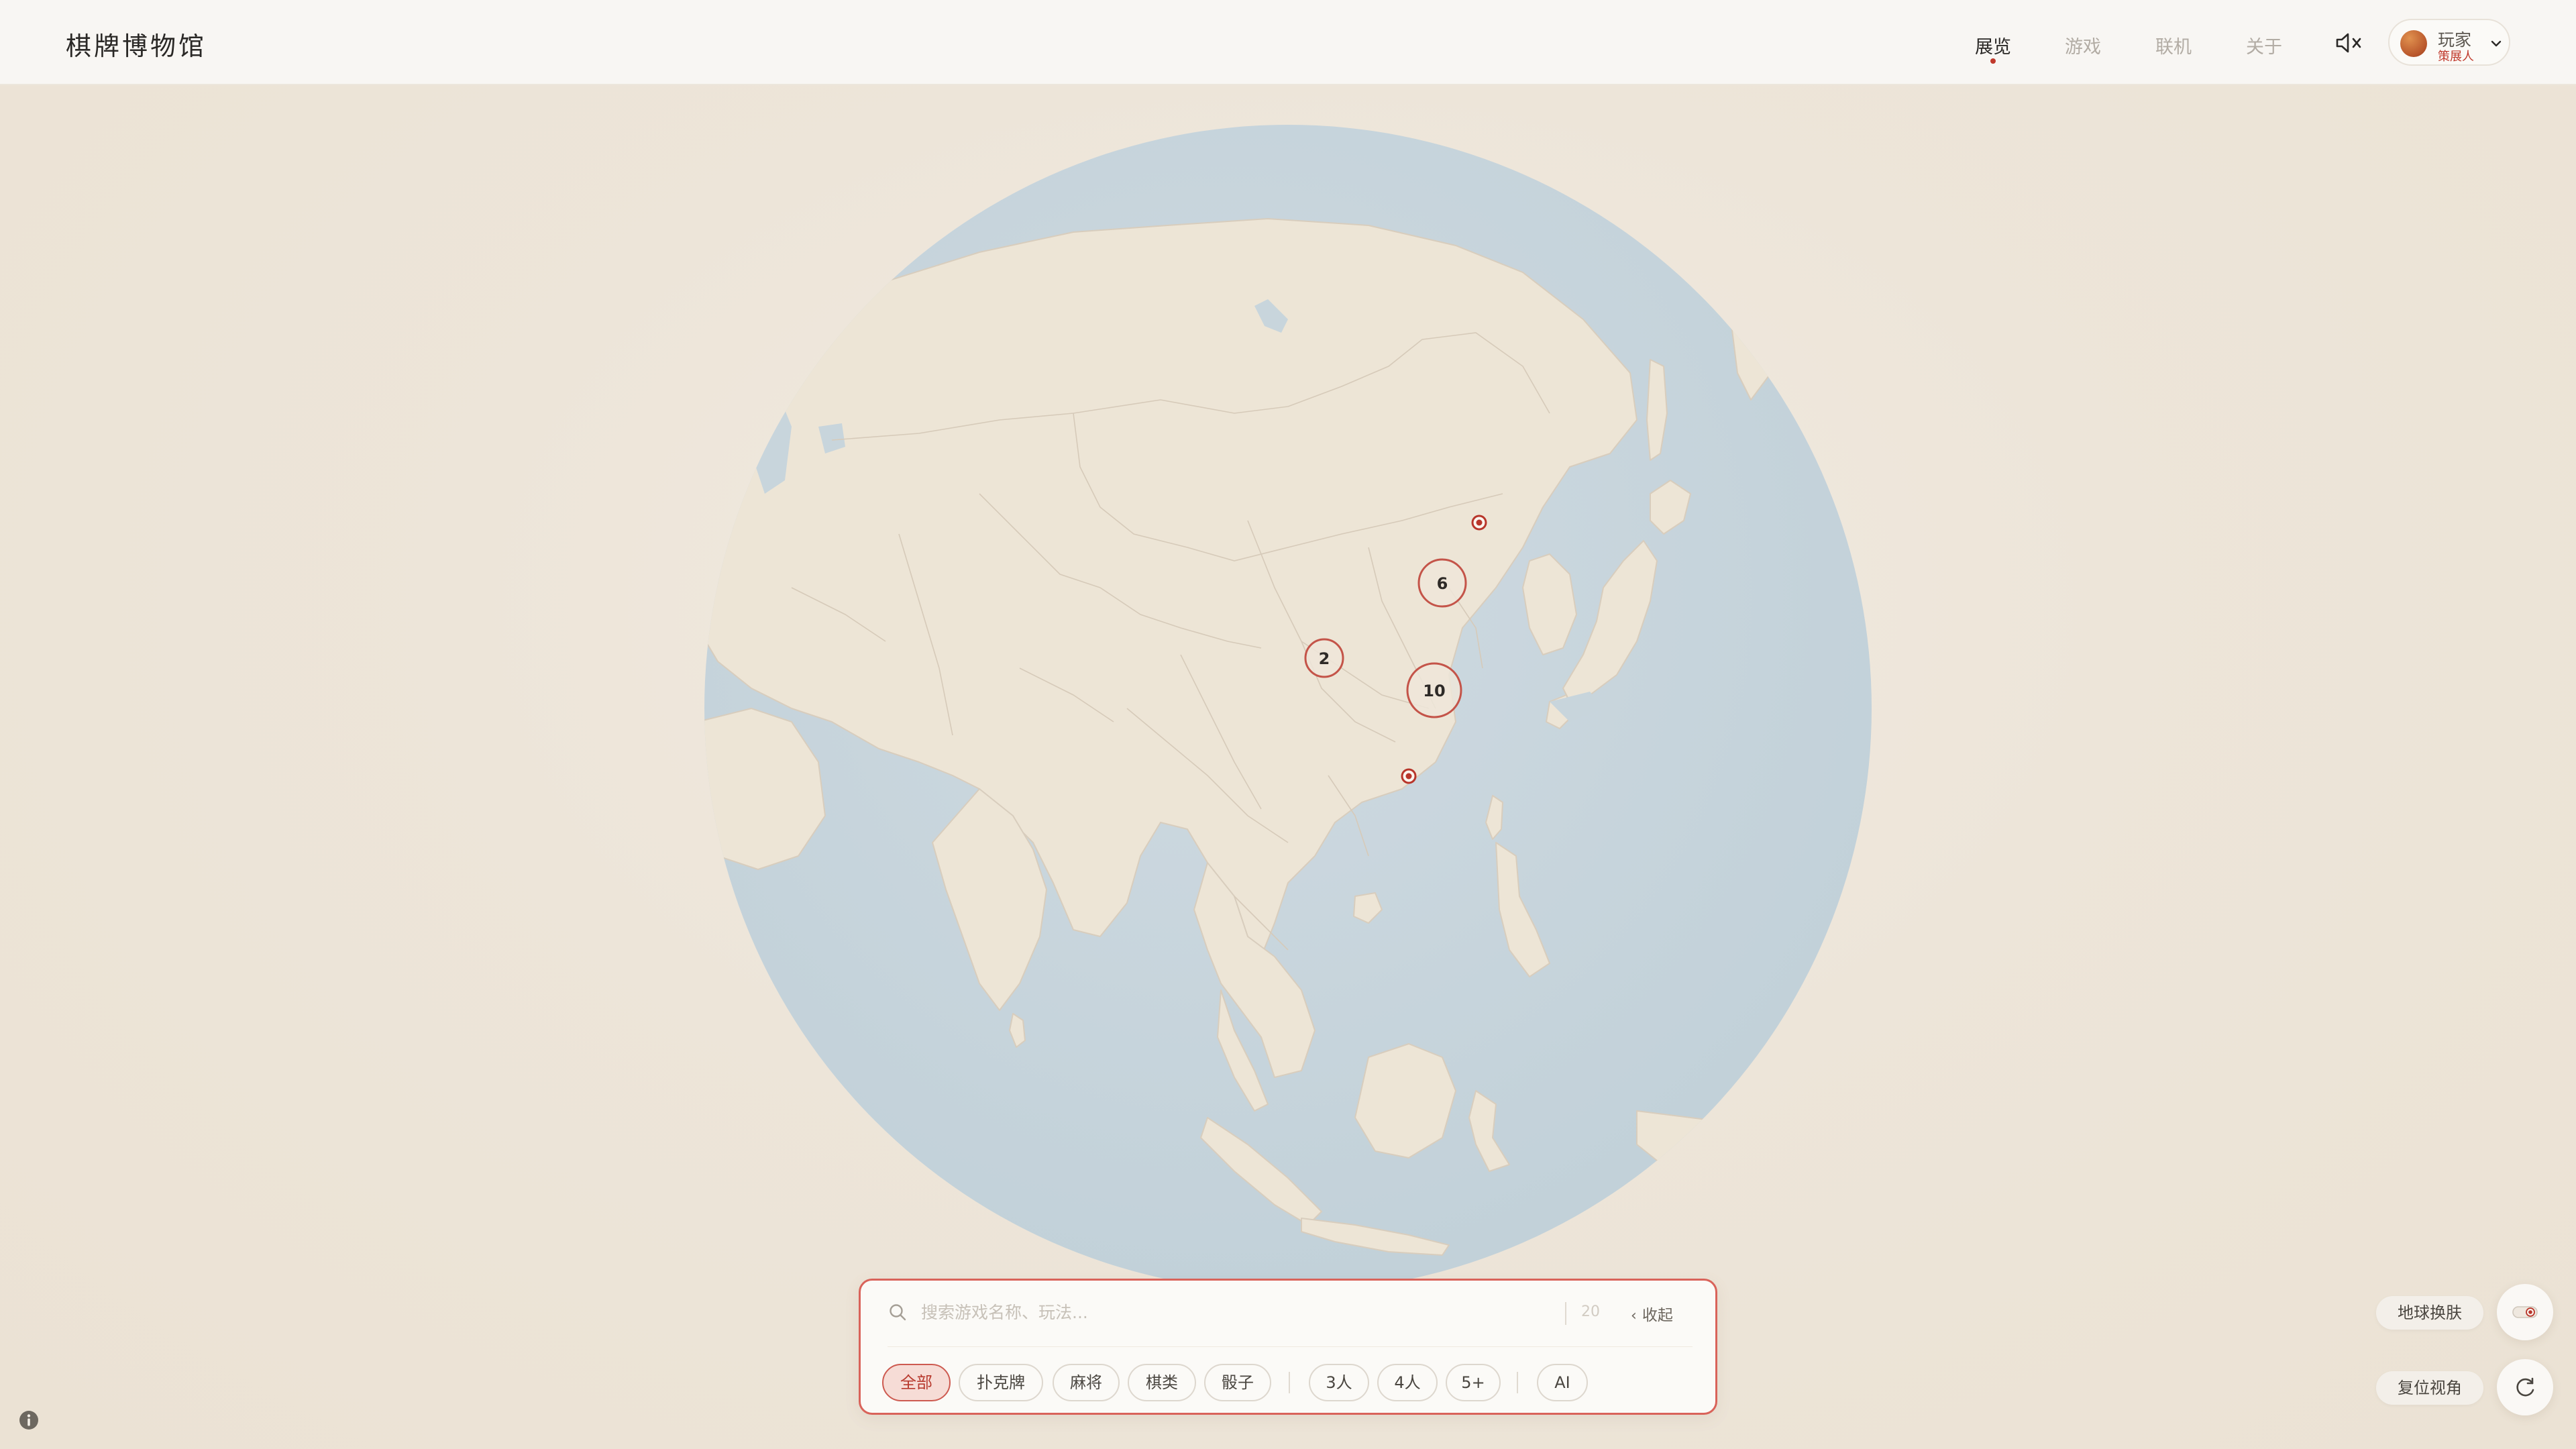 The image size is (2576, 1449). I want to click on result-count: 20, so click(1590, 1311).